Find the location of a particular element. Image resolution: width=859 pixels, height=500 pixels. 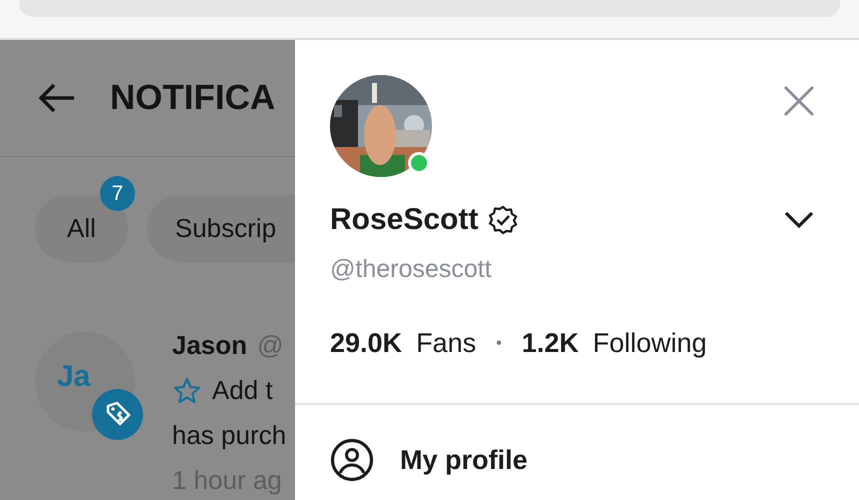

fans-count: 29.0K is located at coordinates (366, 343).